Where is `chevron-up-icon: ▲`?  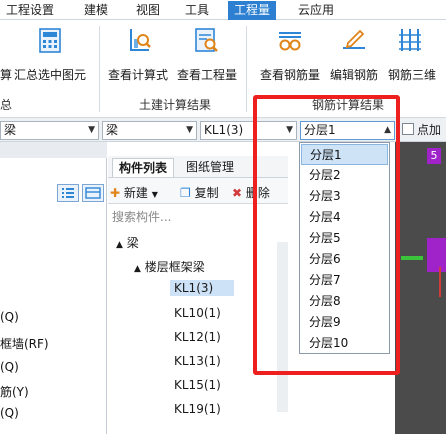 chevron-up-icon: ▲ is located at coordinates (387, 130).